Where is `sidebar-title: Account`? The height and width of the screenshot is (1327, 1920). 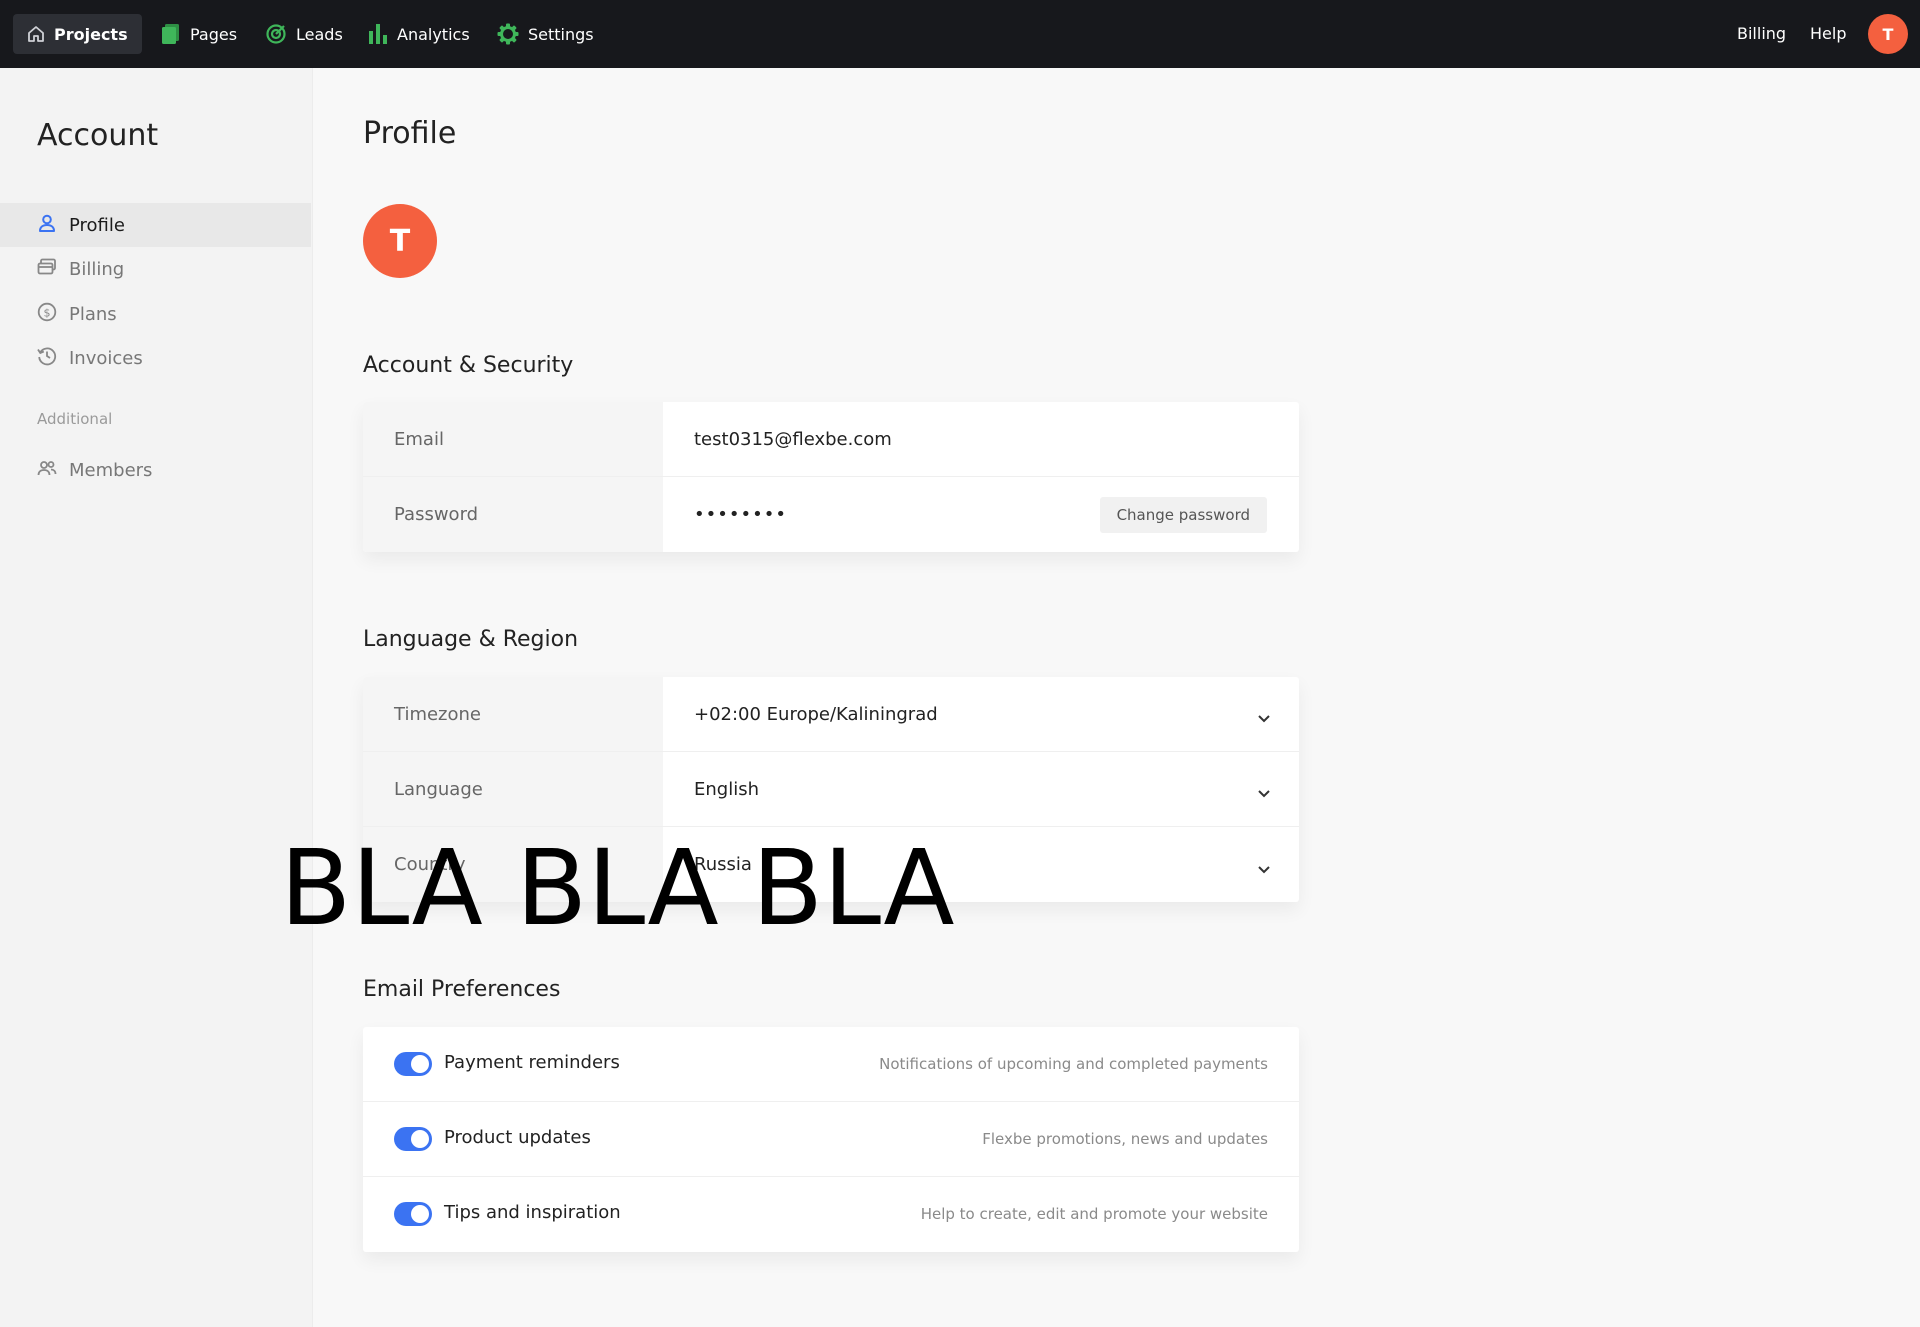
sidebar-title: Account is located at coordinates (98, 135).